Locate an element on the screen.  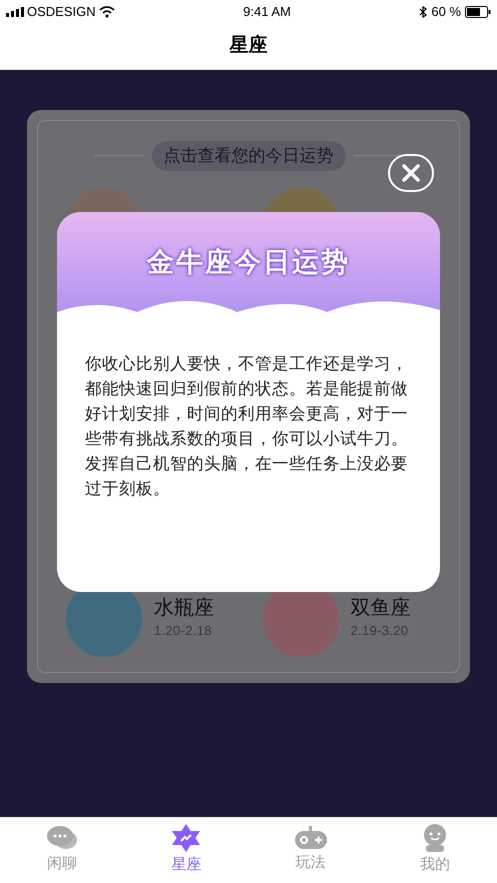
battery-percent: 60 % is located at coordinates (446, 12).